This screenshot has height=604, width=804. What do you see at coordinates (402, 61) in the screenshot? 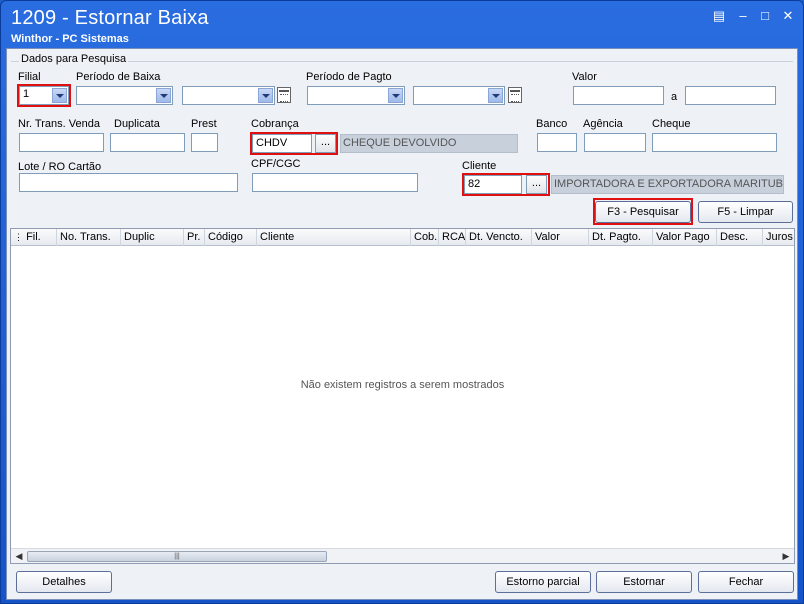
I see `group-divider` at bounding box center [402, 61].